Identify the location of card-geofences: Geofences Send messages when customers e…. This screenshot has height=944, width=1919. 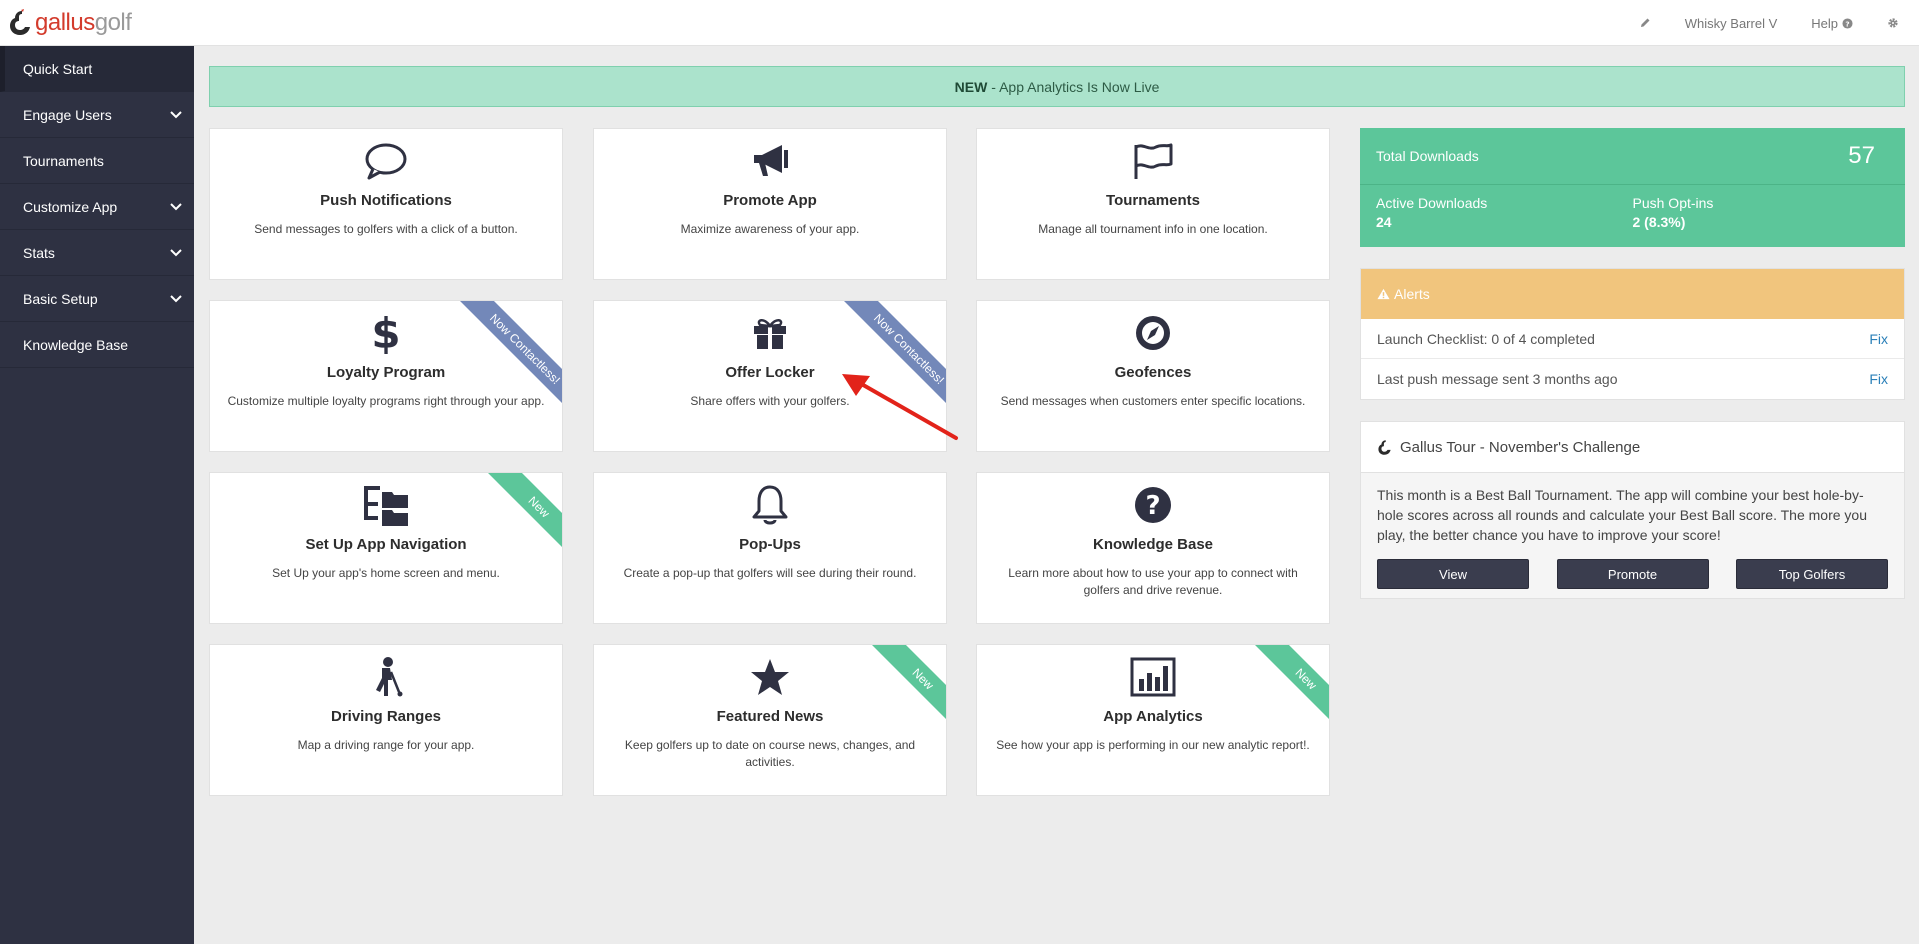
(1153, 376).